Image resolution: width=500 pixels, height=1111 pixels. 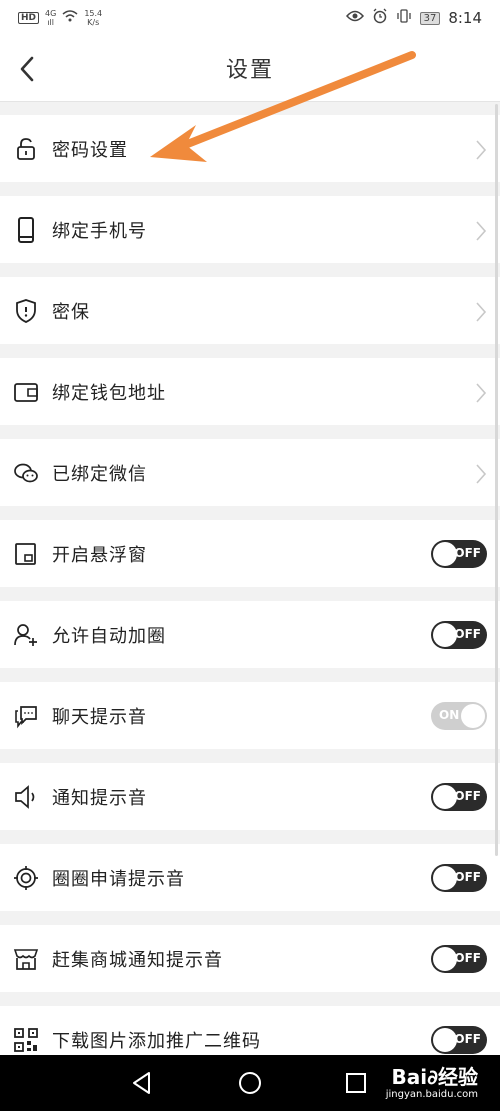 What do you see at coordinates (404, 18) in the screenshot?
I see `vibrate-icon` at bounding box center [404, 18].